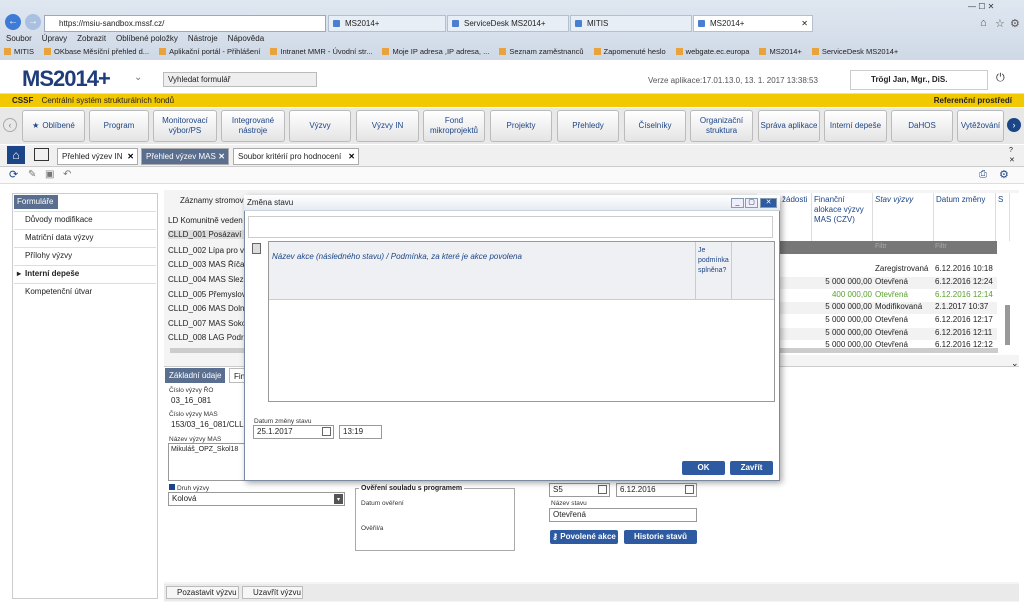 Image resolution: width=1024 pixels, height=616 pixels. I want to click on druh-vyzvy-select: Kolová ▾, so click(256, 499).